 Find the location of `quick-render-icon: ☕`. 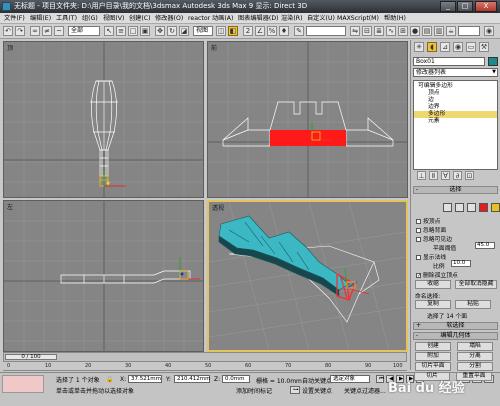

quick-render-icon: ☕ is located at coordinates (451, 31).